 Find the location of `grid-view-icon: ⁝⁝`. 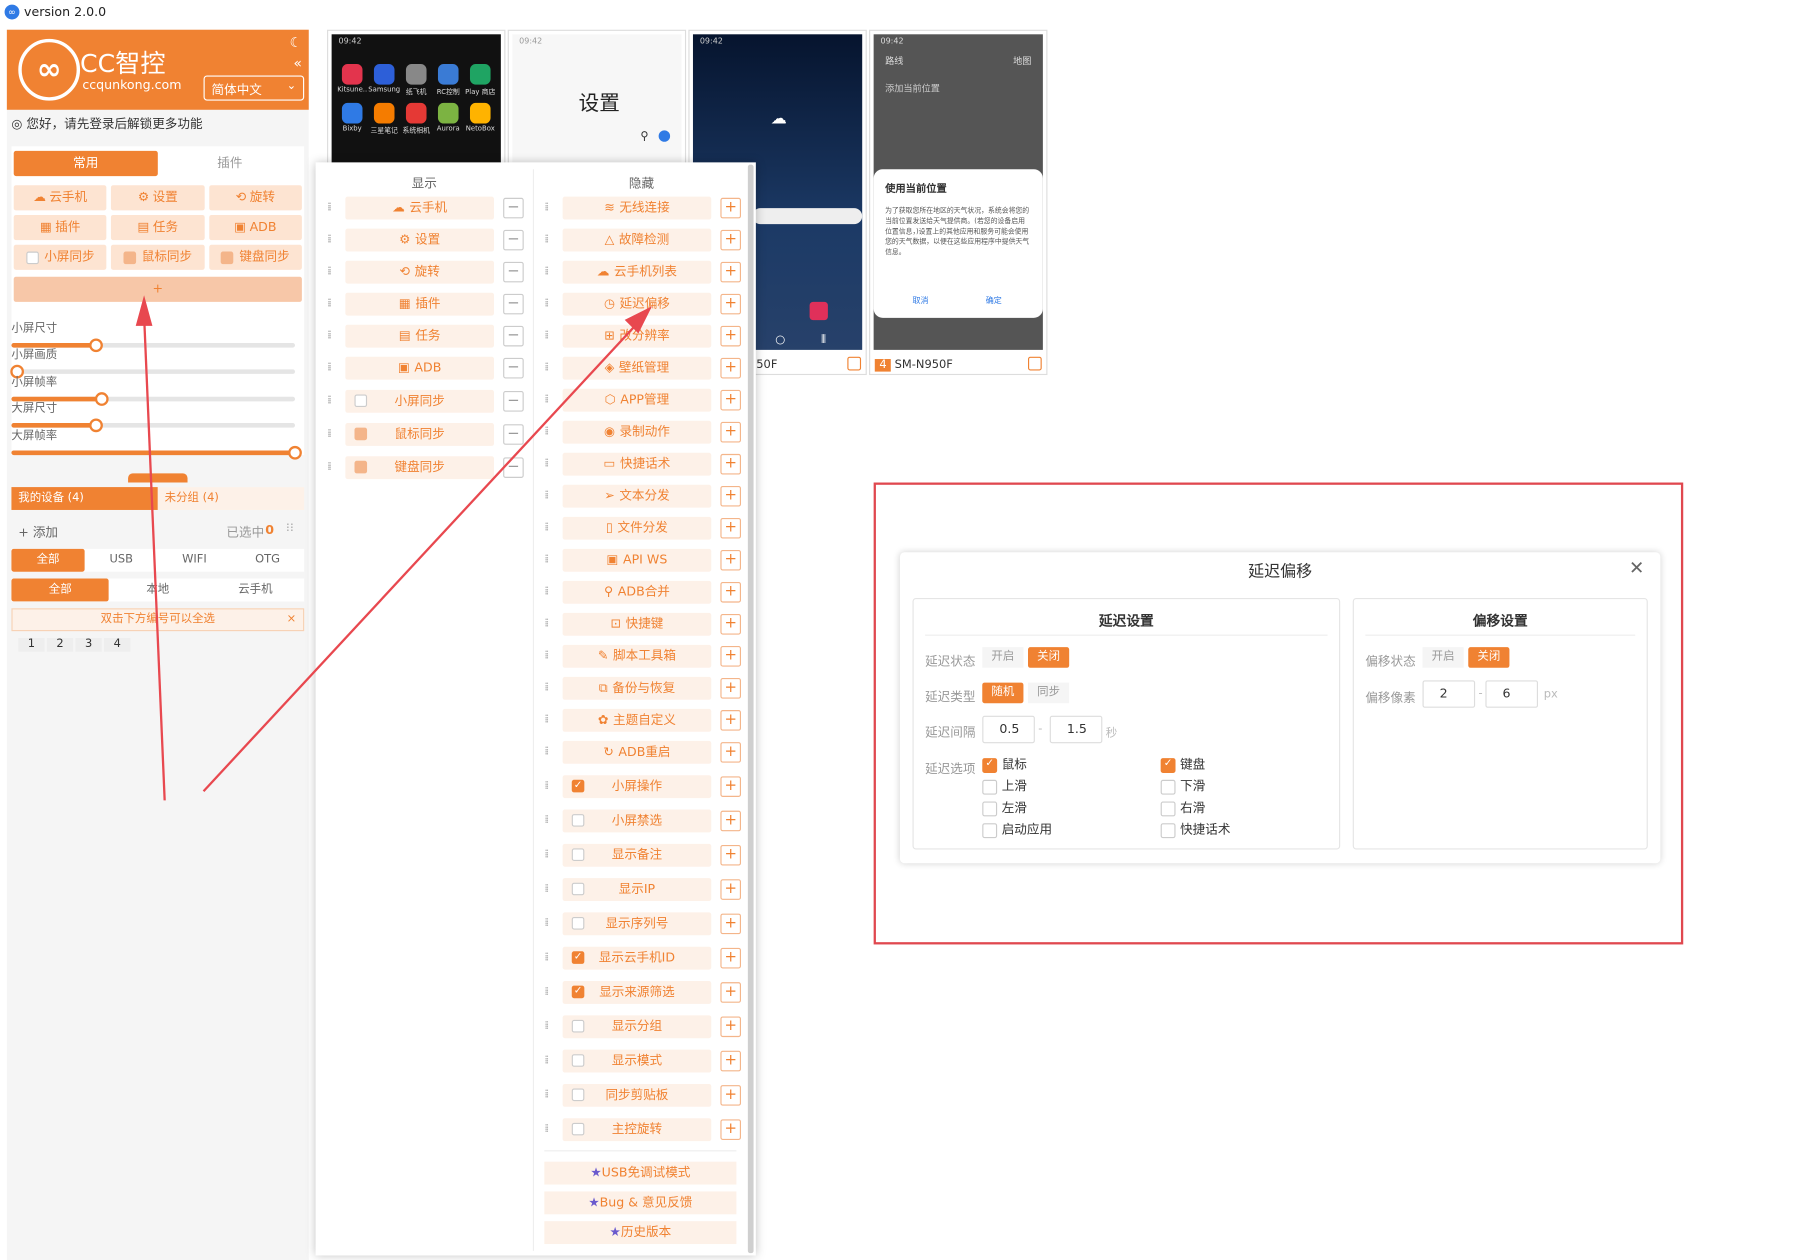

grid-view-icon: ⁝⁝ is located at coordinates (290, 527).